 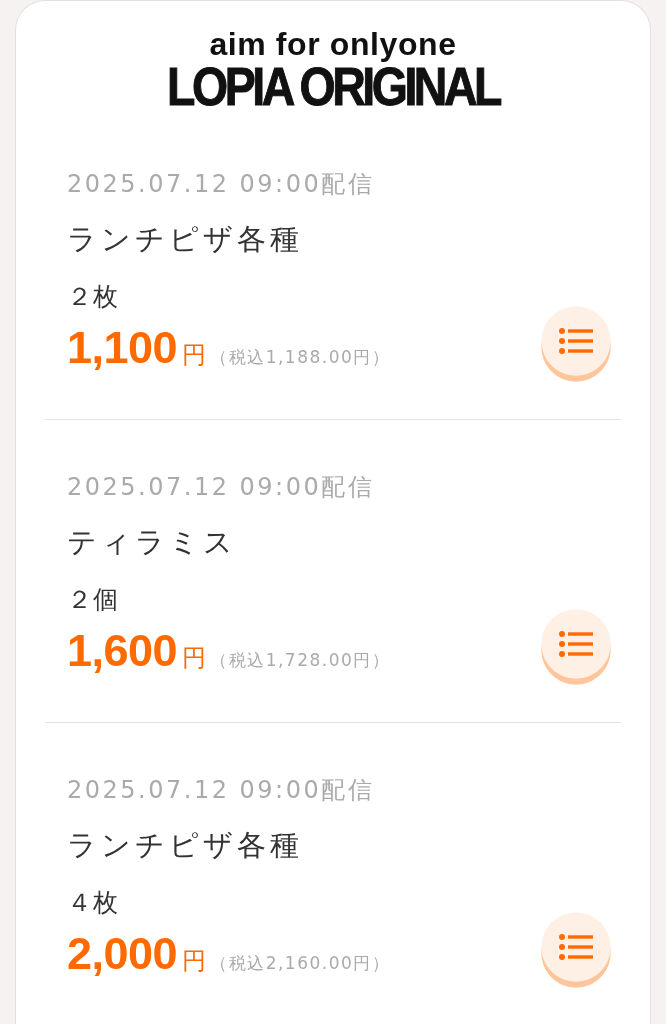 I want to click on tax-included-price: （税込1,728.00円）, so click(x=300, y=660).